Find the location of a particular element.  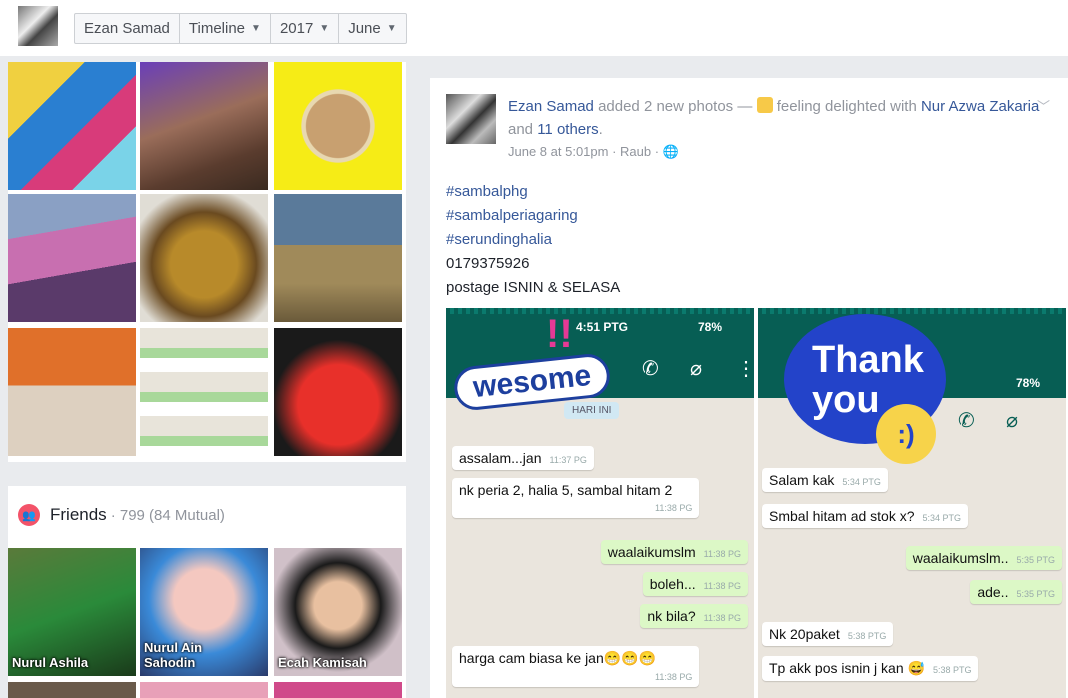

smiley-icon: :) is located at coordinates (906, 434).